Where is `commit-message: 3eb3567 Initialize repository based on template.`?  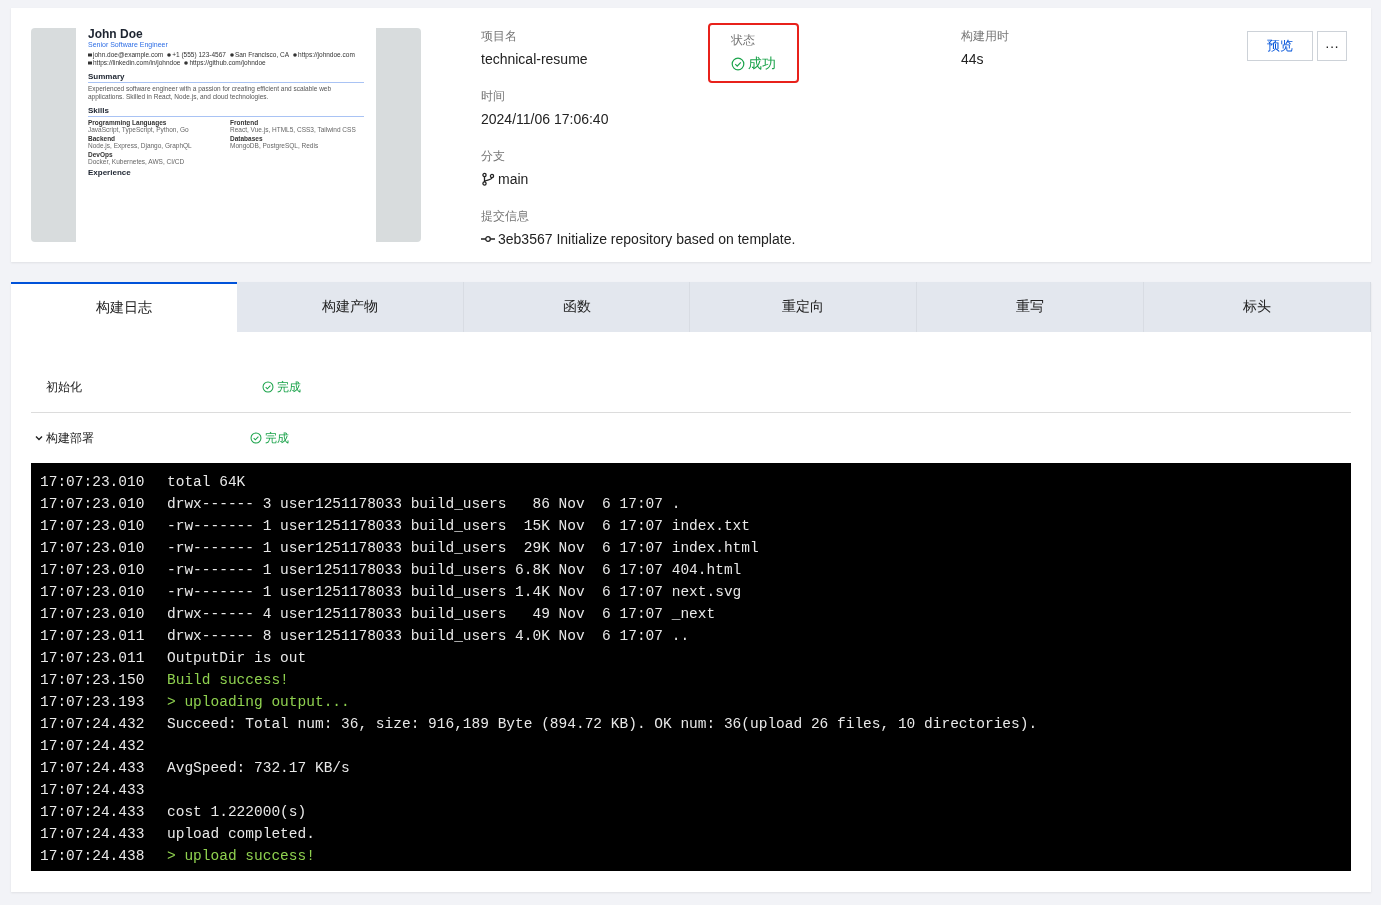
commit-message: 3eb3567 Initialize repository based on template. is located at coordinates (647, 239).